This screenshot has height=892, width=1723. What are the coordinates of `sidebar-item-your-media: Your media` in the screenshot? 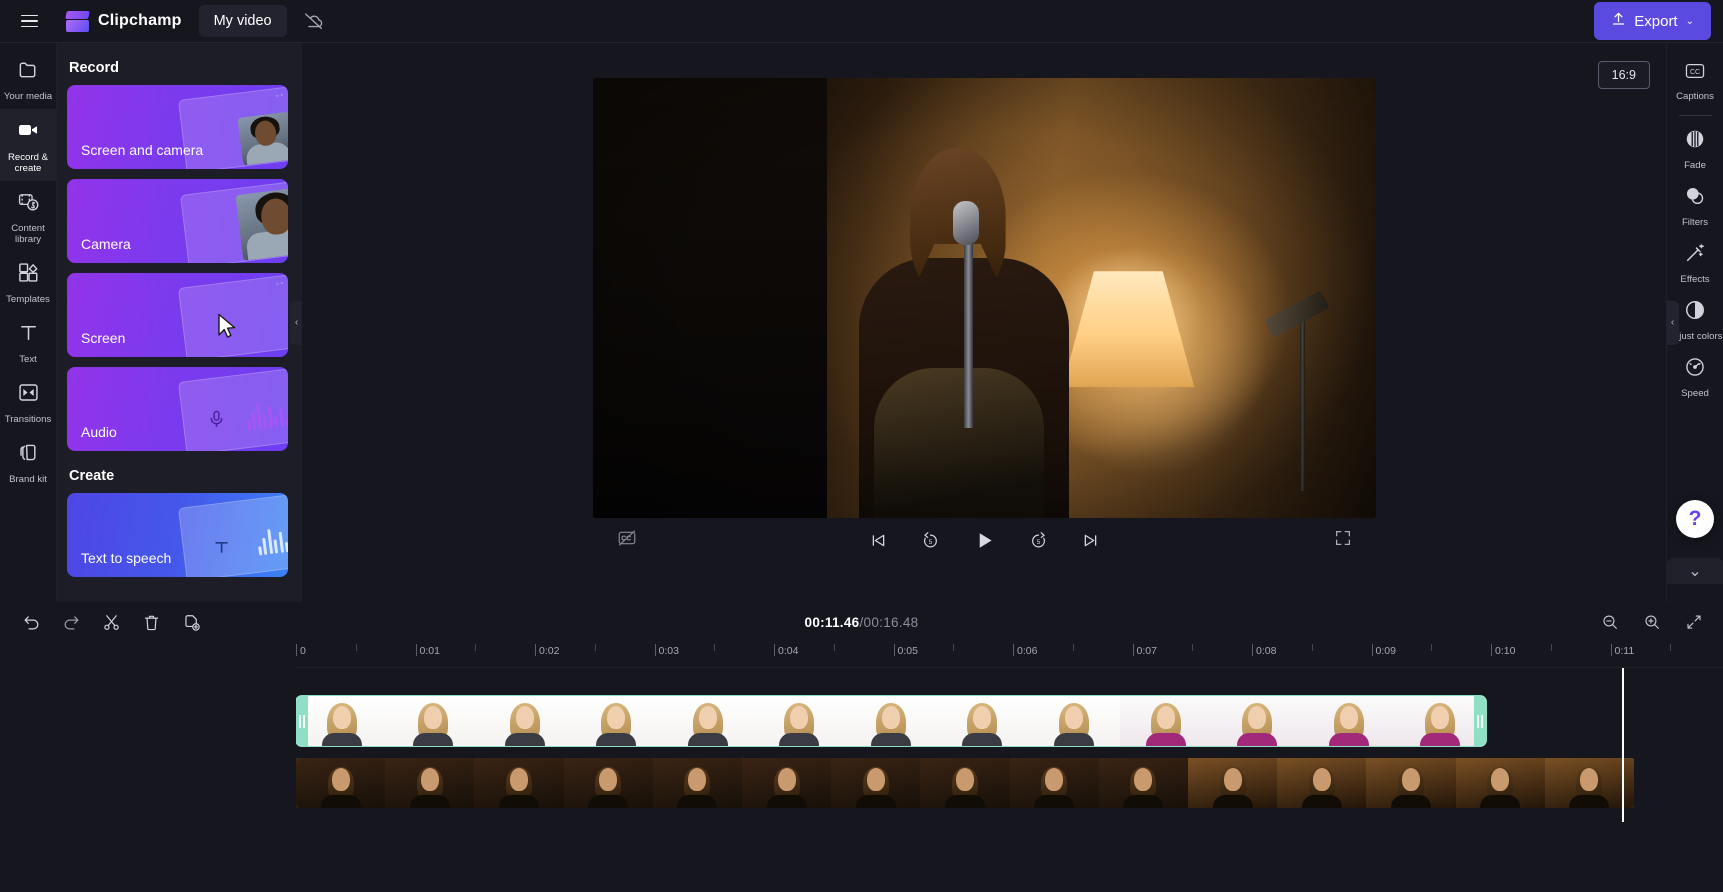 It's located at (28, 79).